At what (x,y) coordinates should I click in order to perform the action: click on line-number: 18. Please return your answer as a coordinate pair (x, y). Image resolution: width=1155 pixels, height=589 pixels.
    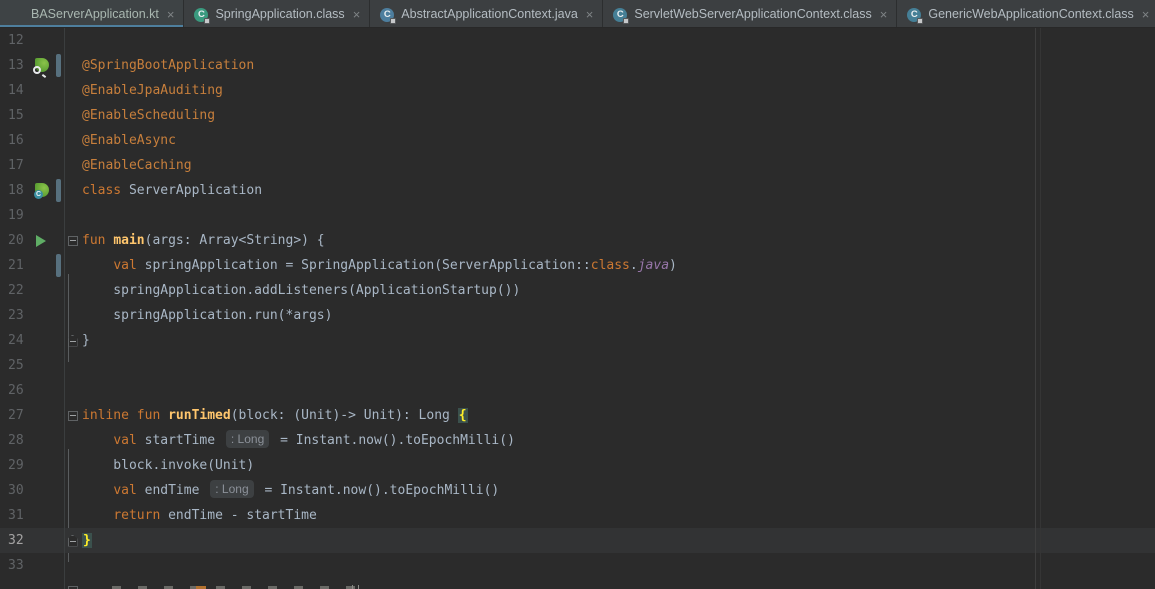
    Looking at the image, I should click on (16, 190).